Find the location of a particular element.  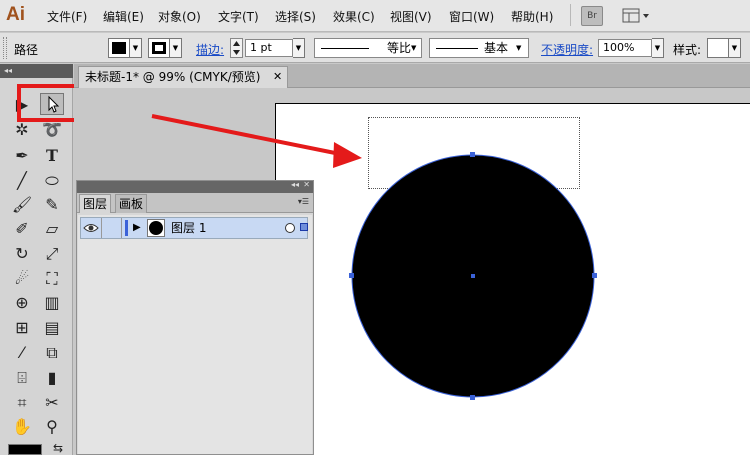

graphic-style-swatch is located at coordinates (718, 48).